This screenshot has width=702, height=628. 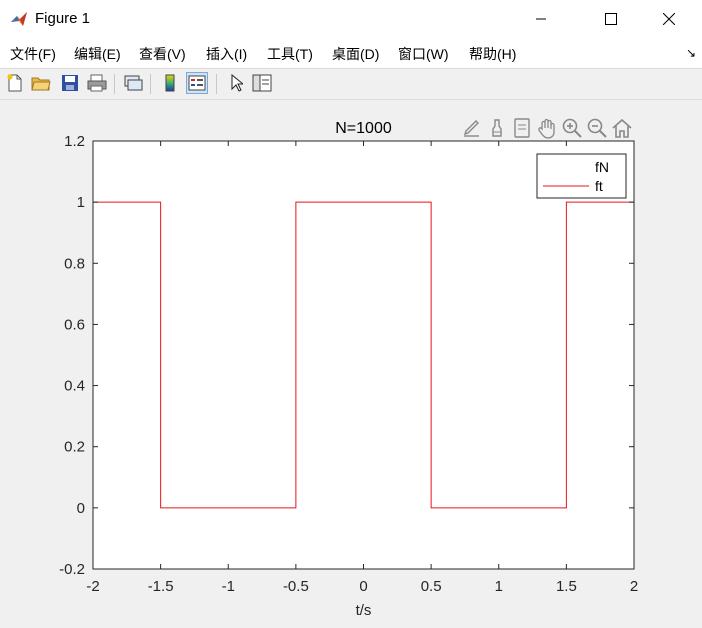 I want to click on x-tick-label: 0.5, so click(x=431, y=586).